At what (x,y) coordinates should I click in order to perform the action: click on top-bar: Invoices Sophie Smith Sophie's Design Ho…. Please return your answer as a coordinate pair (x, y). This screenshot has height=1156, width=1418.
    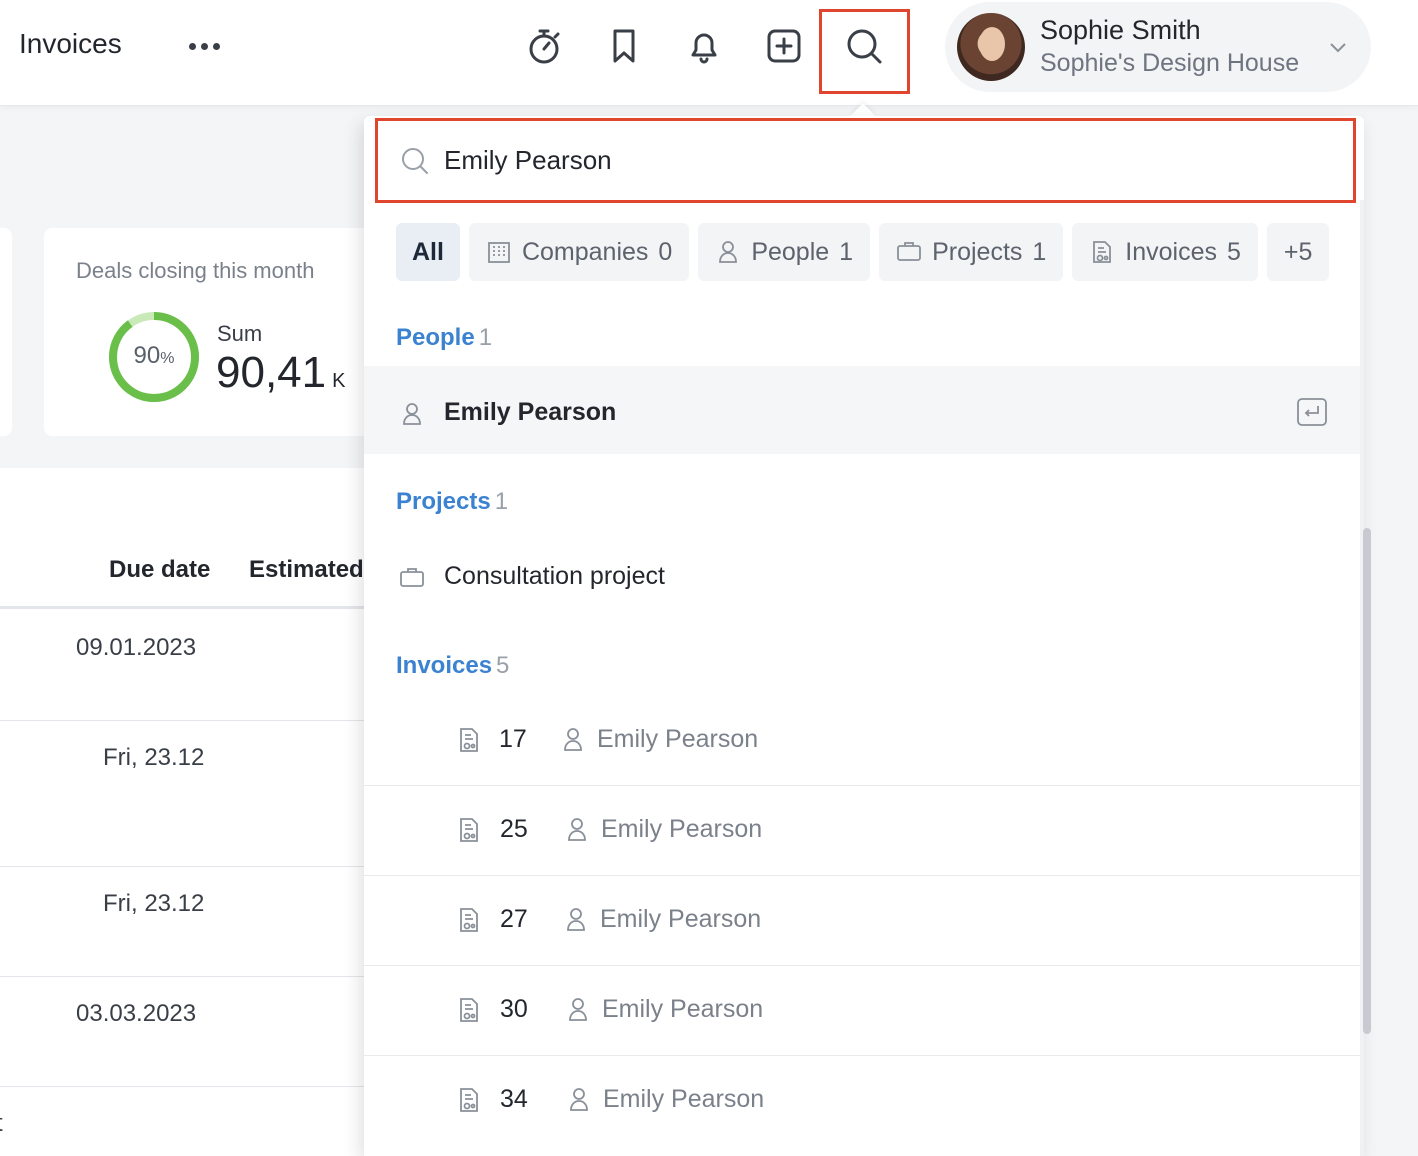
    Looking at the image, I should click on (709, 53).